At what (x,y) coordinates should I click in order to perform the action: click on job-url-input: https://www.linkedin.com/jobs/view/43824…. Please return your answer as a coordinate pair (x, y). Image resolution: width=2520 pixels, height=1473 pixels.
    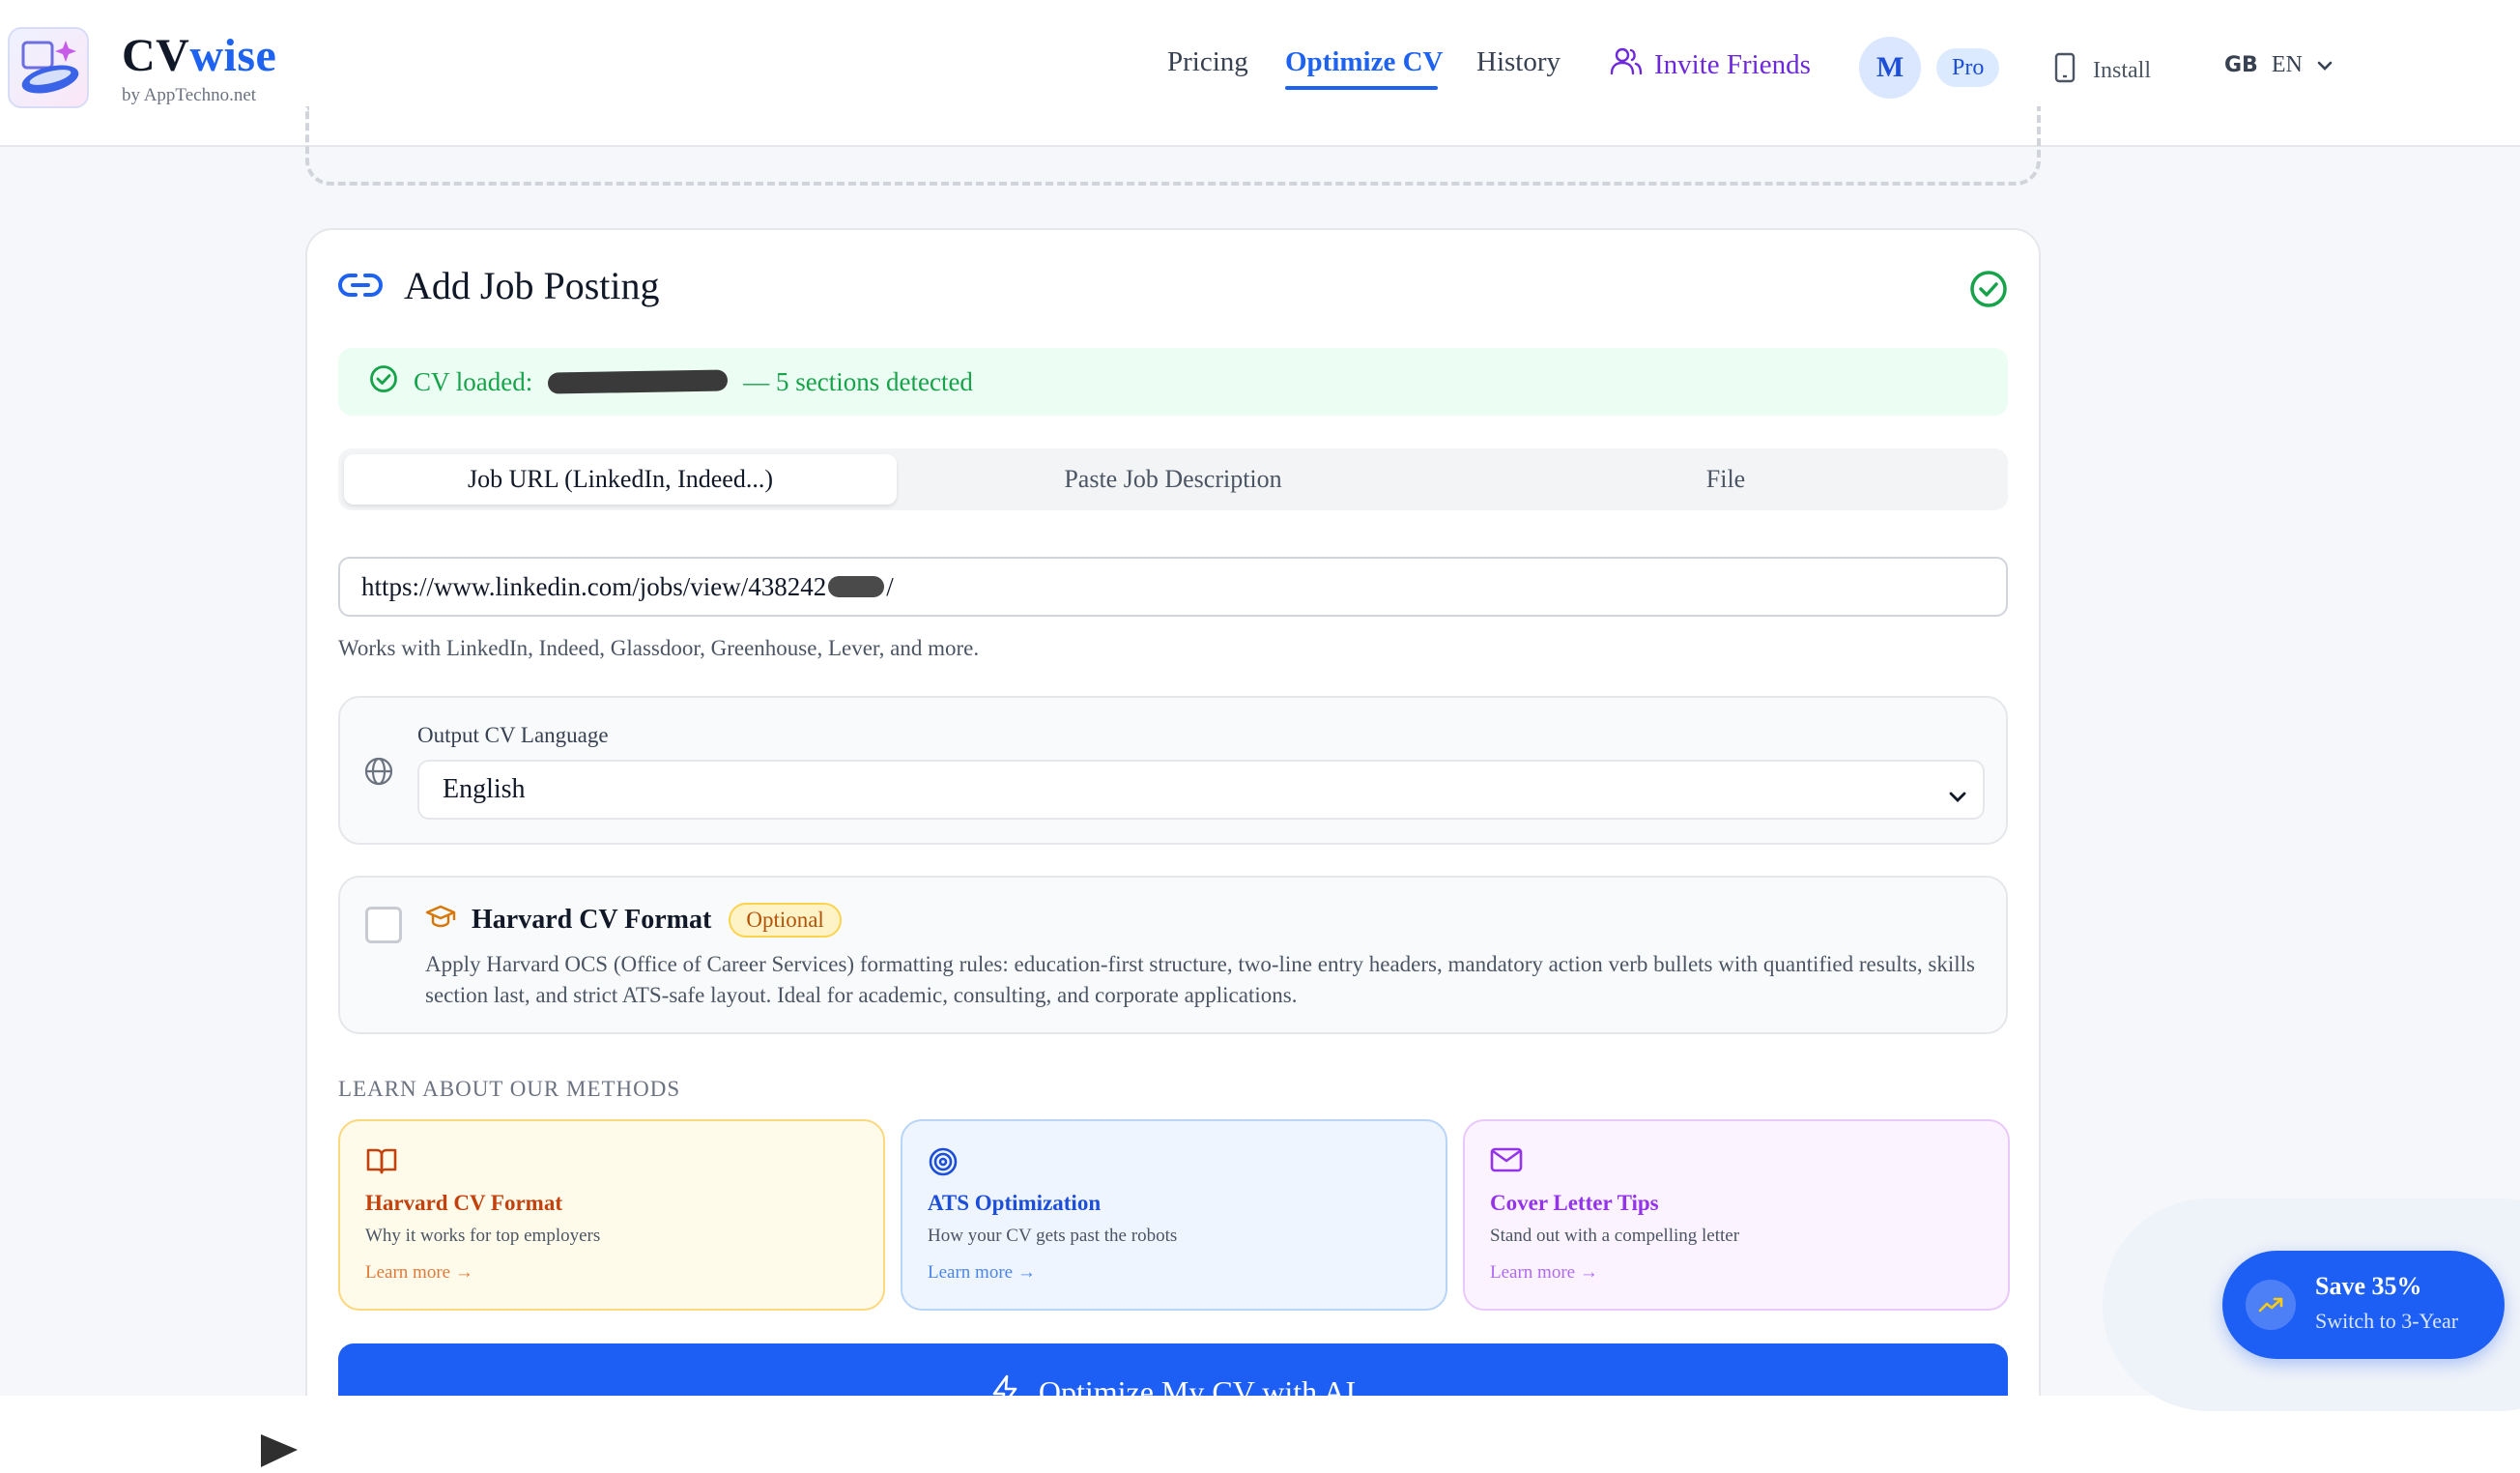
    Looking at the image, I should click on (1173, 587).